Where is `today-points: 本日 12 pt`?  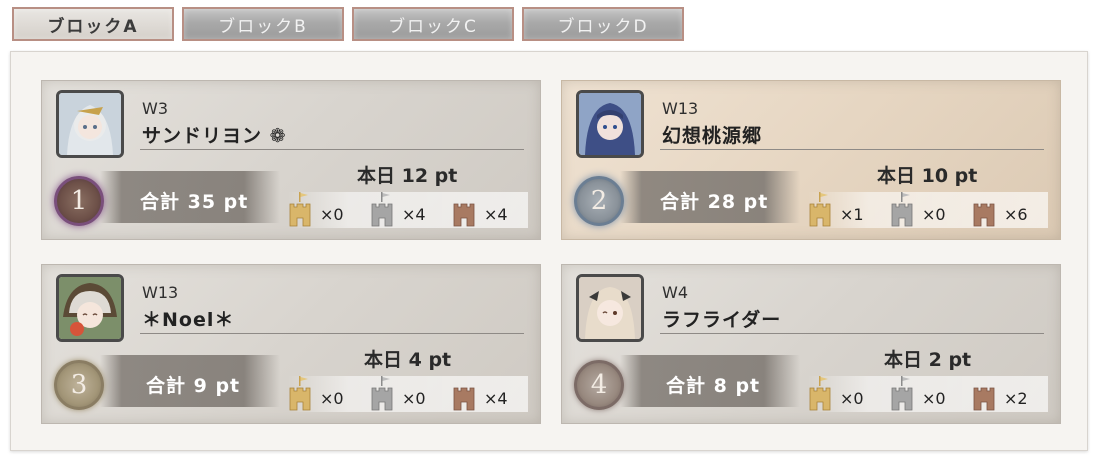
today-points: 本日 12 pt is located at coordinates (407, 176).